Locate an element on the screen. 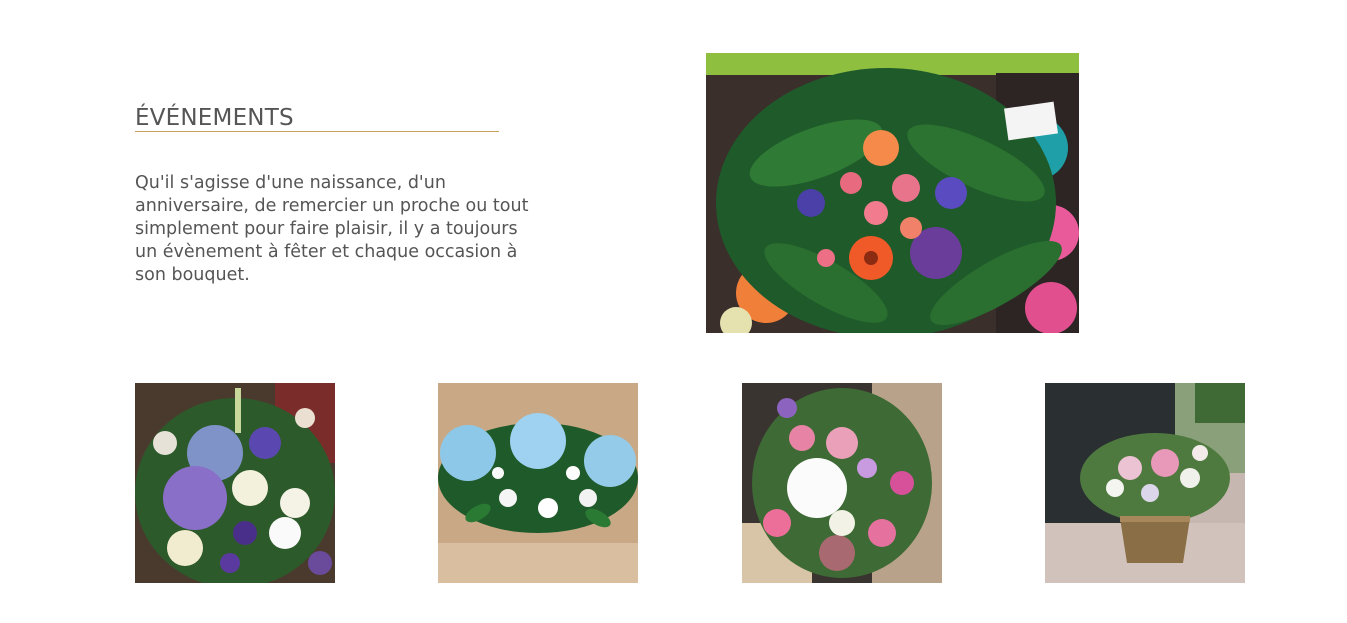 The image size is (1347, 623). title-underline is located at coordinates (317, 131).